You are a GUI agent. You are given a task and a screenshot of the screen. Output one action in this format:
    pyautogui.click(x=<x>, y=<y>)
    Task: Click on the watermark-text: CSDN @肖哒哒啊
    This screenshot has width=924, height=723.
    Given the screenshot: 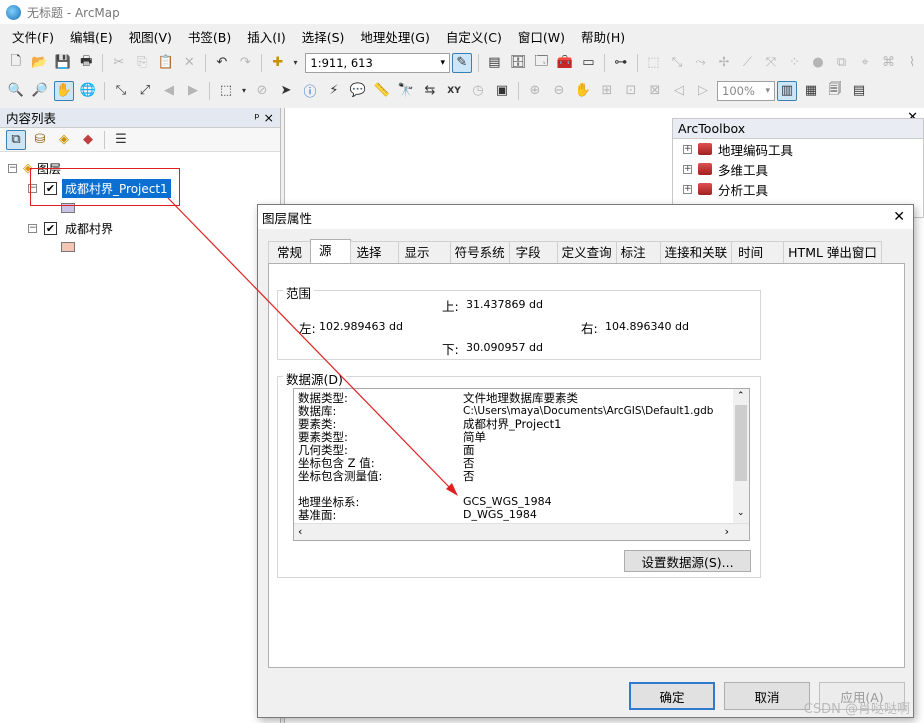 What is the action you would take?
    pyautogui.click(x=856, y=709)
    